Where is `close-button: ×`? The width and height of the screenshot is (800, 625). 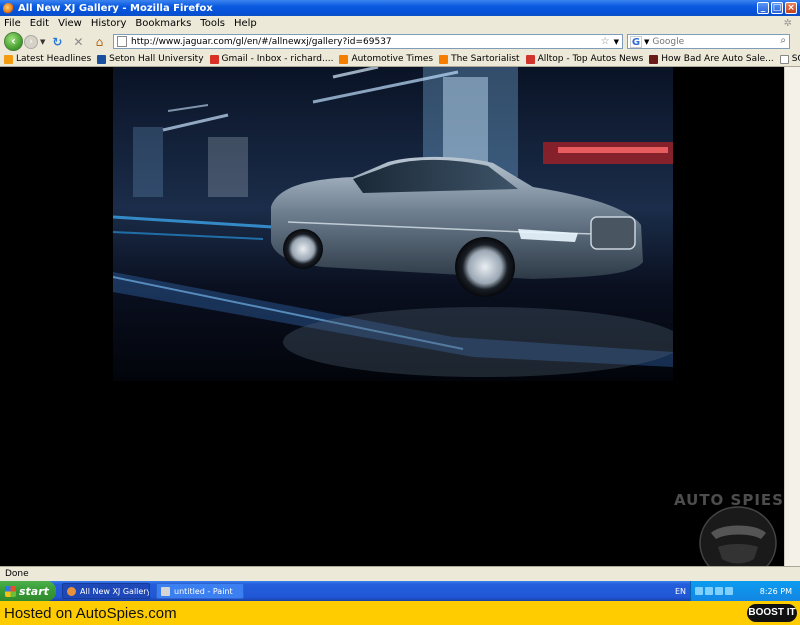 close-button: × is located at coordinates (791, 8).